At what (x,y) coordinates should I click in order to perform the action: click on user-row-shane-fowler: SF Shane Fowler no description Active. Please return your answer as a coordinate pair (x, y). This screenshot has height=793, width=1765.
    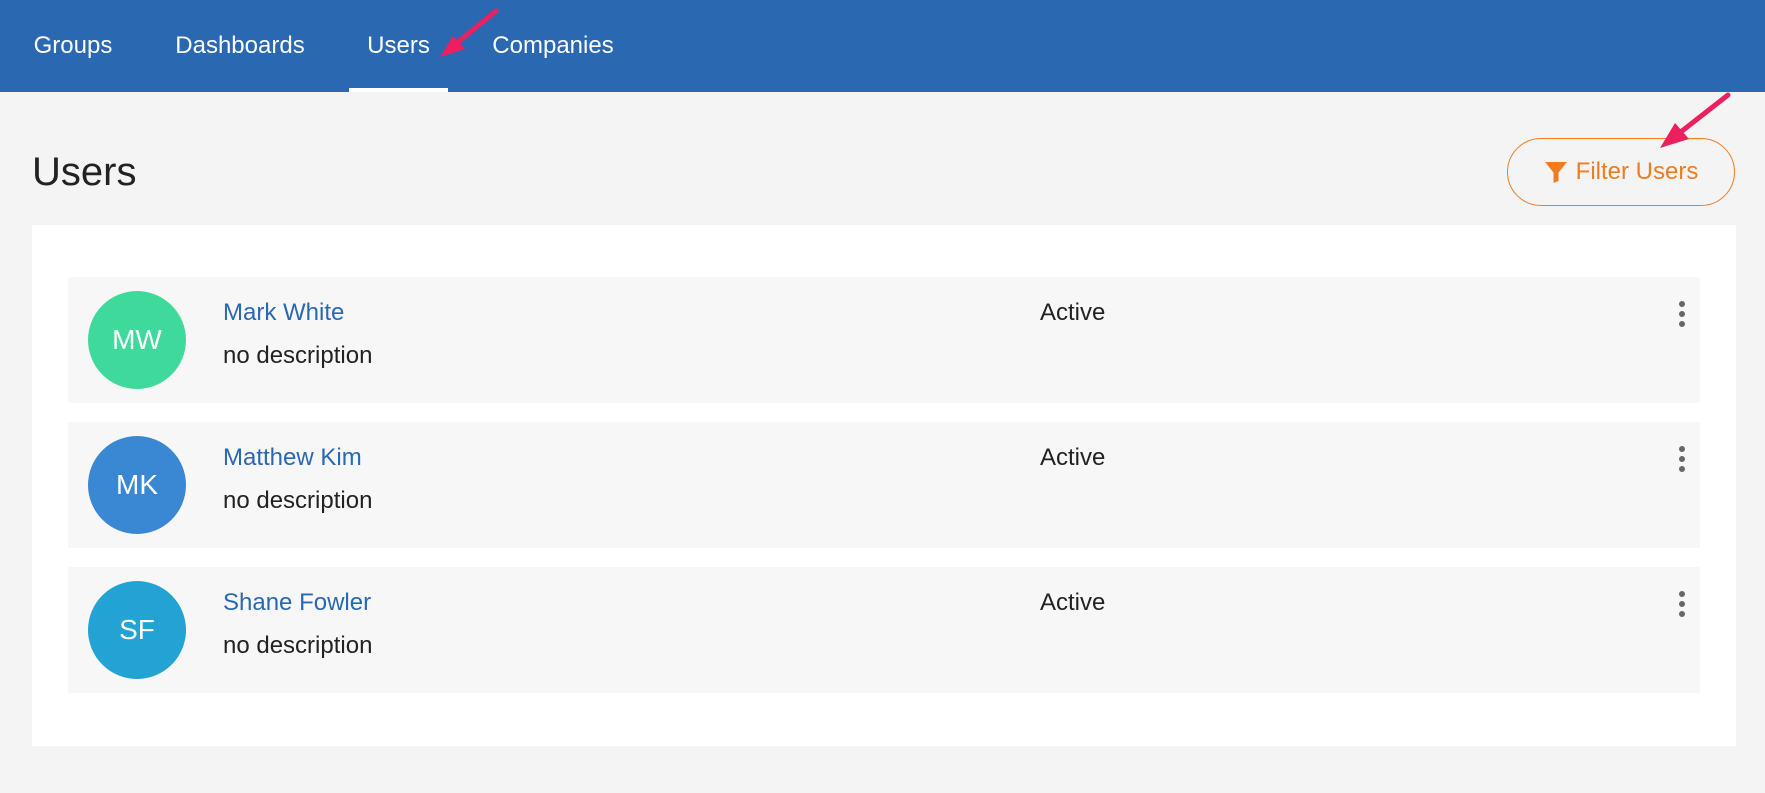
    Looking at the image, I should click on (884, 630).